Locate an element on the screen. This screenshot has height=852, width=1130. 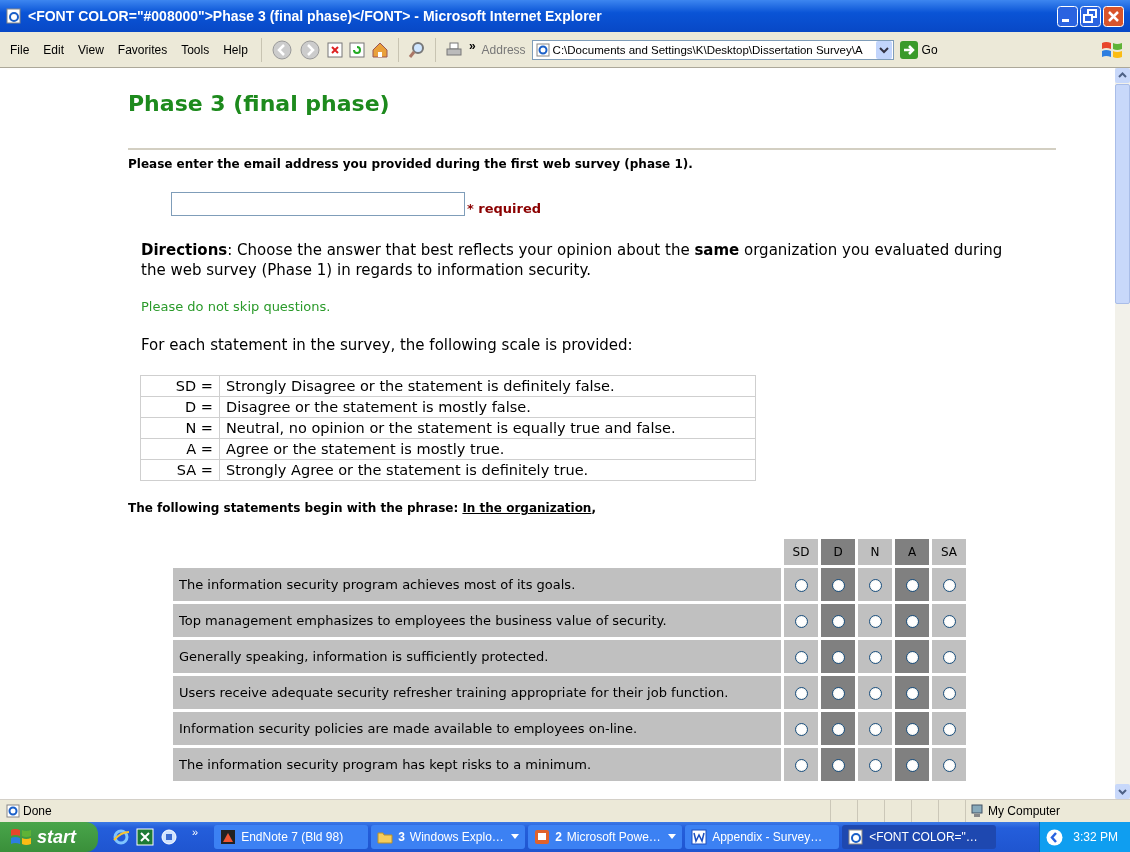
skip-note: Please do not skip questions. is located at coordinates (236, 306).